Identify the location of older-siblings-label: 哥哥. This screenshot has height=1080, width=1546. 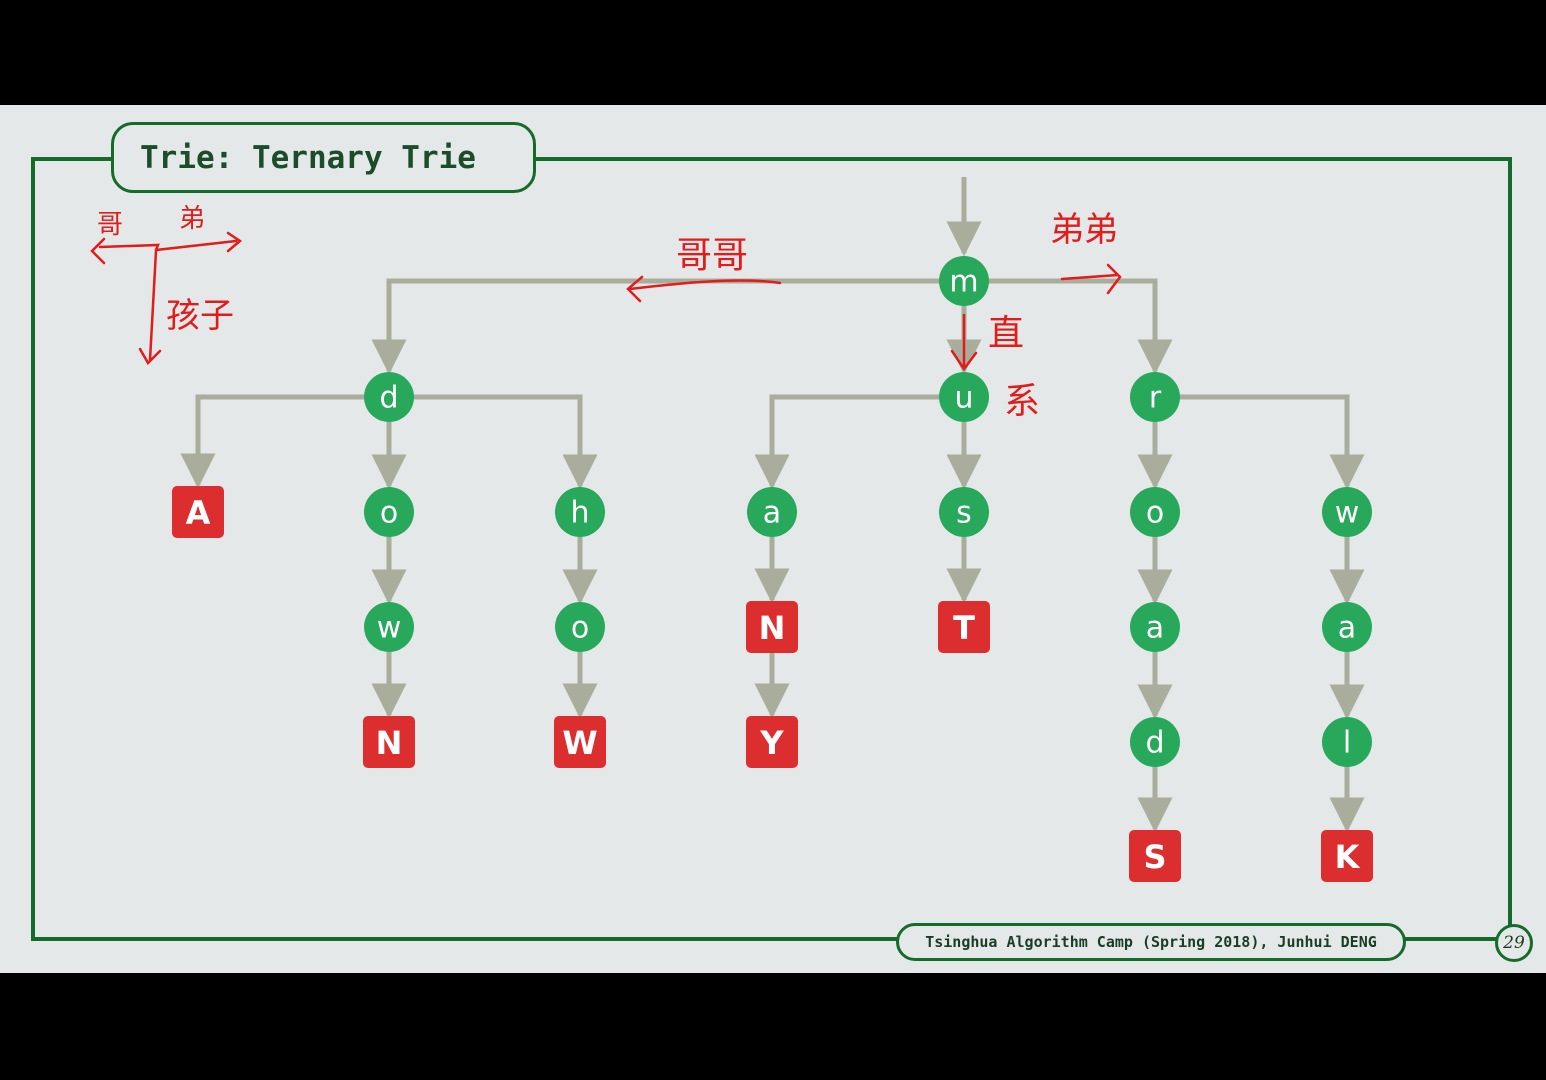
(712, 255).